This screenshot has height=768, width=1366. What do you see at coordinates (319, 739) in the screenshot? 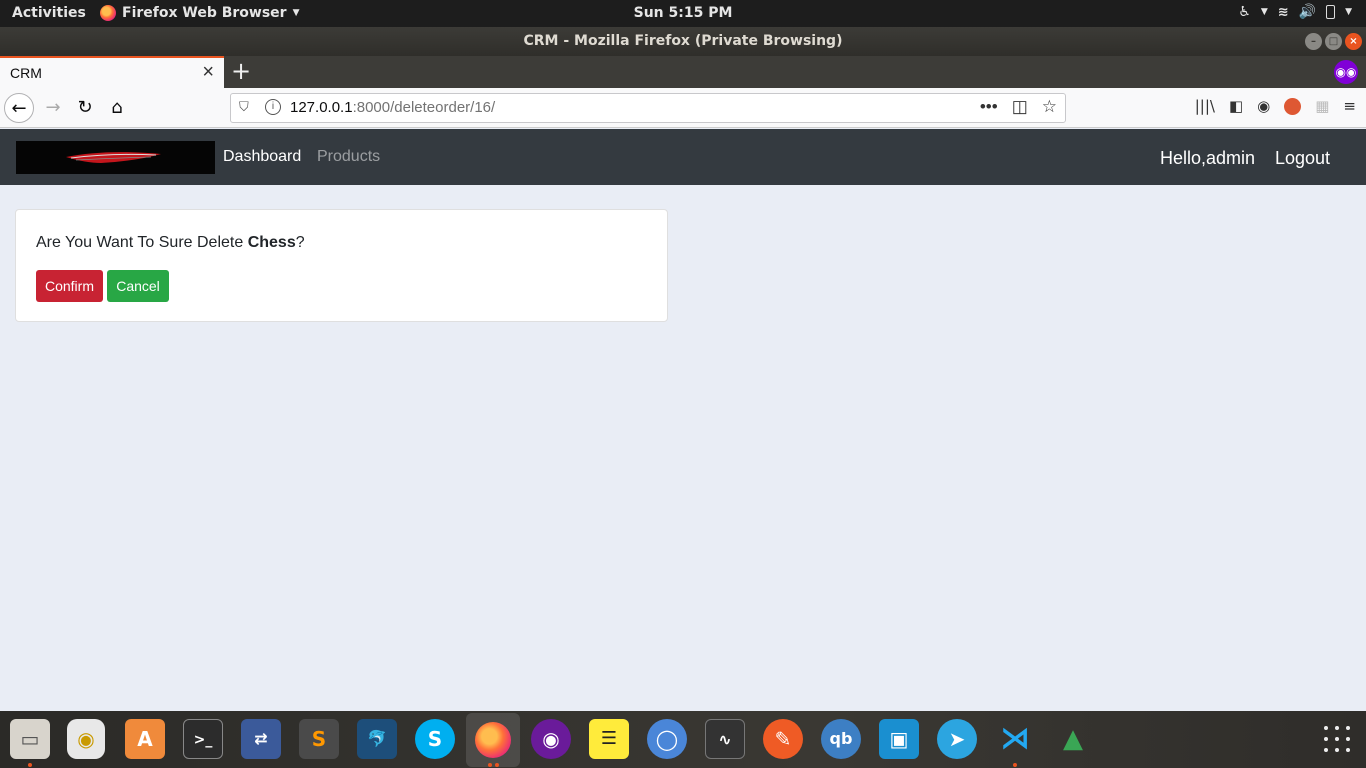
I see `sublime-text-icon: S` at bounding box center [319, 739].